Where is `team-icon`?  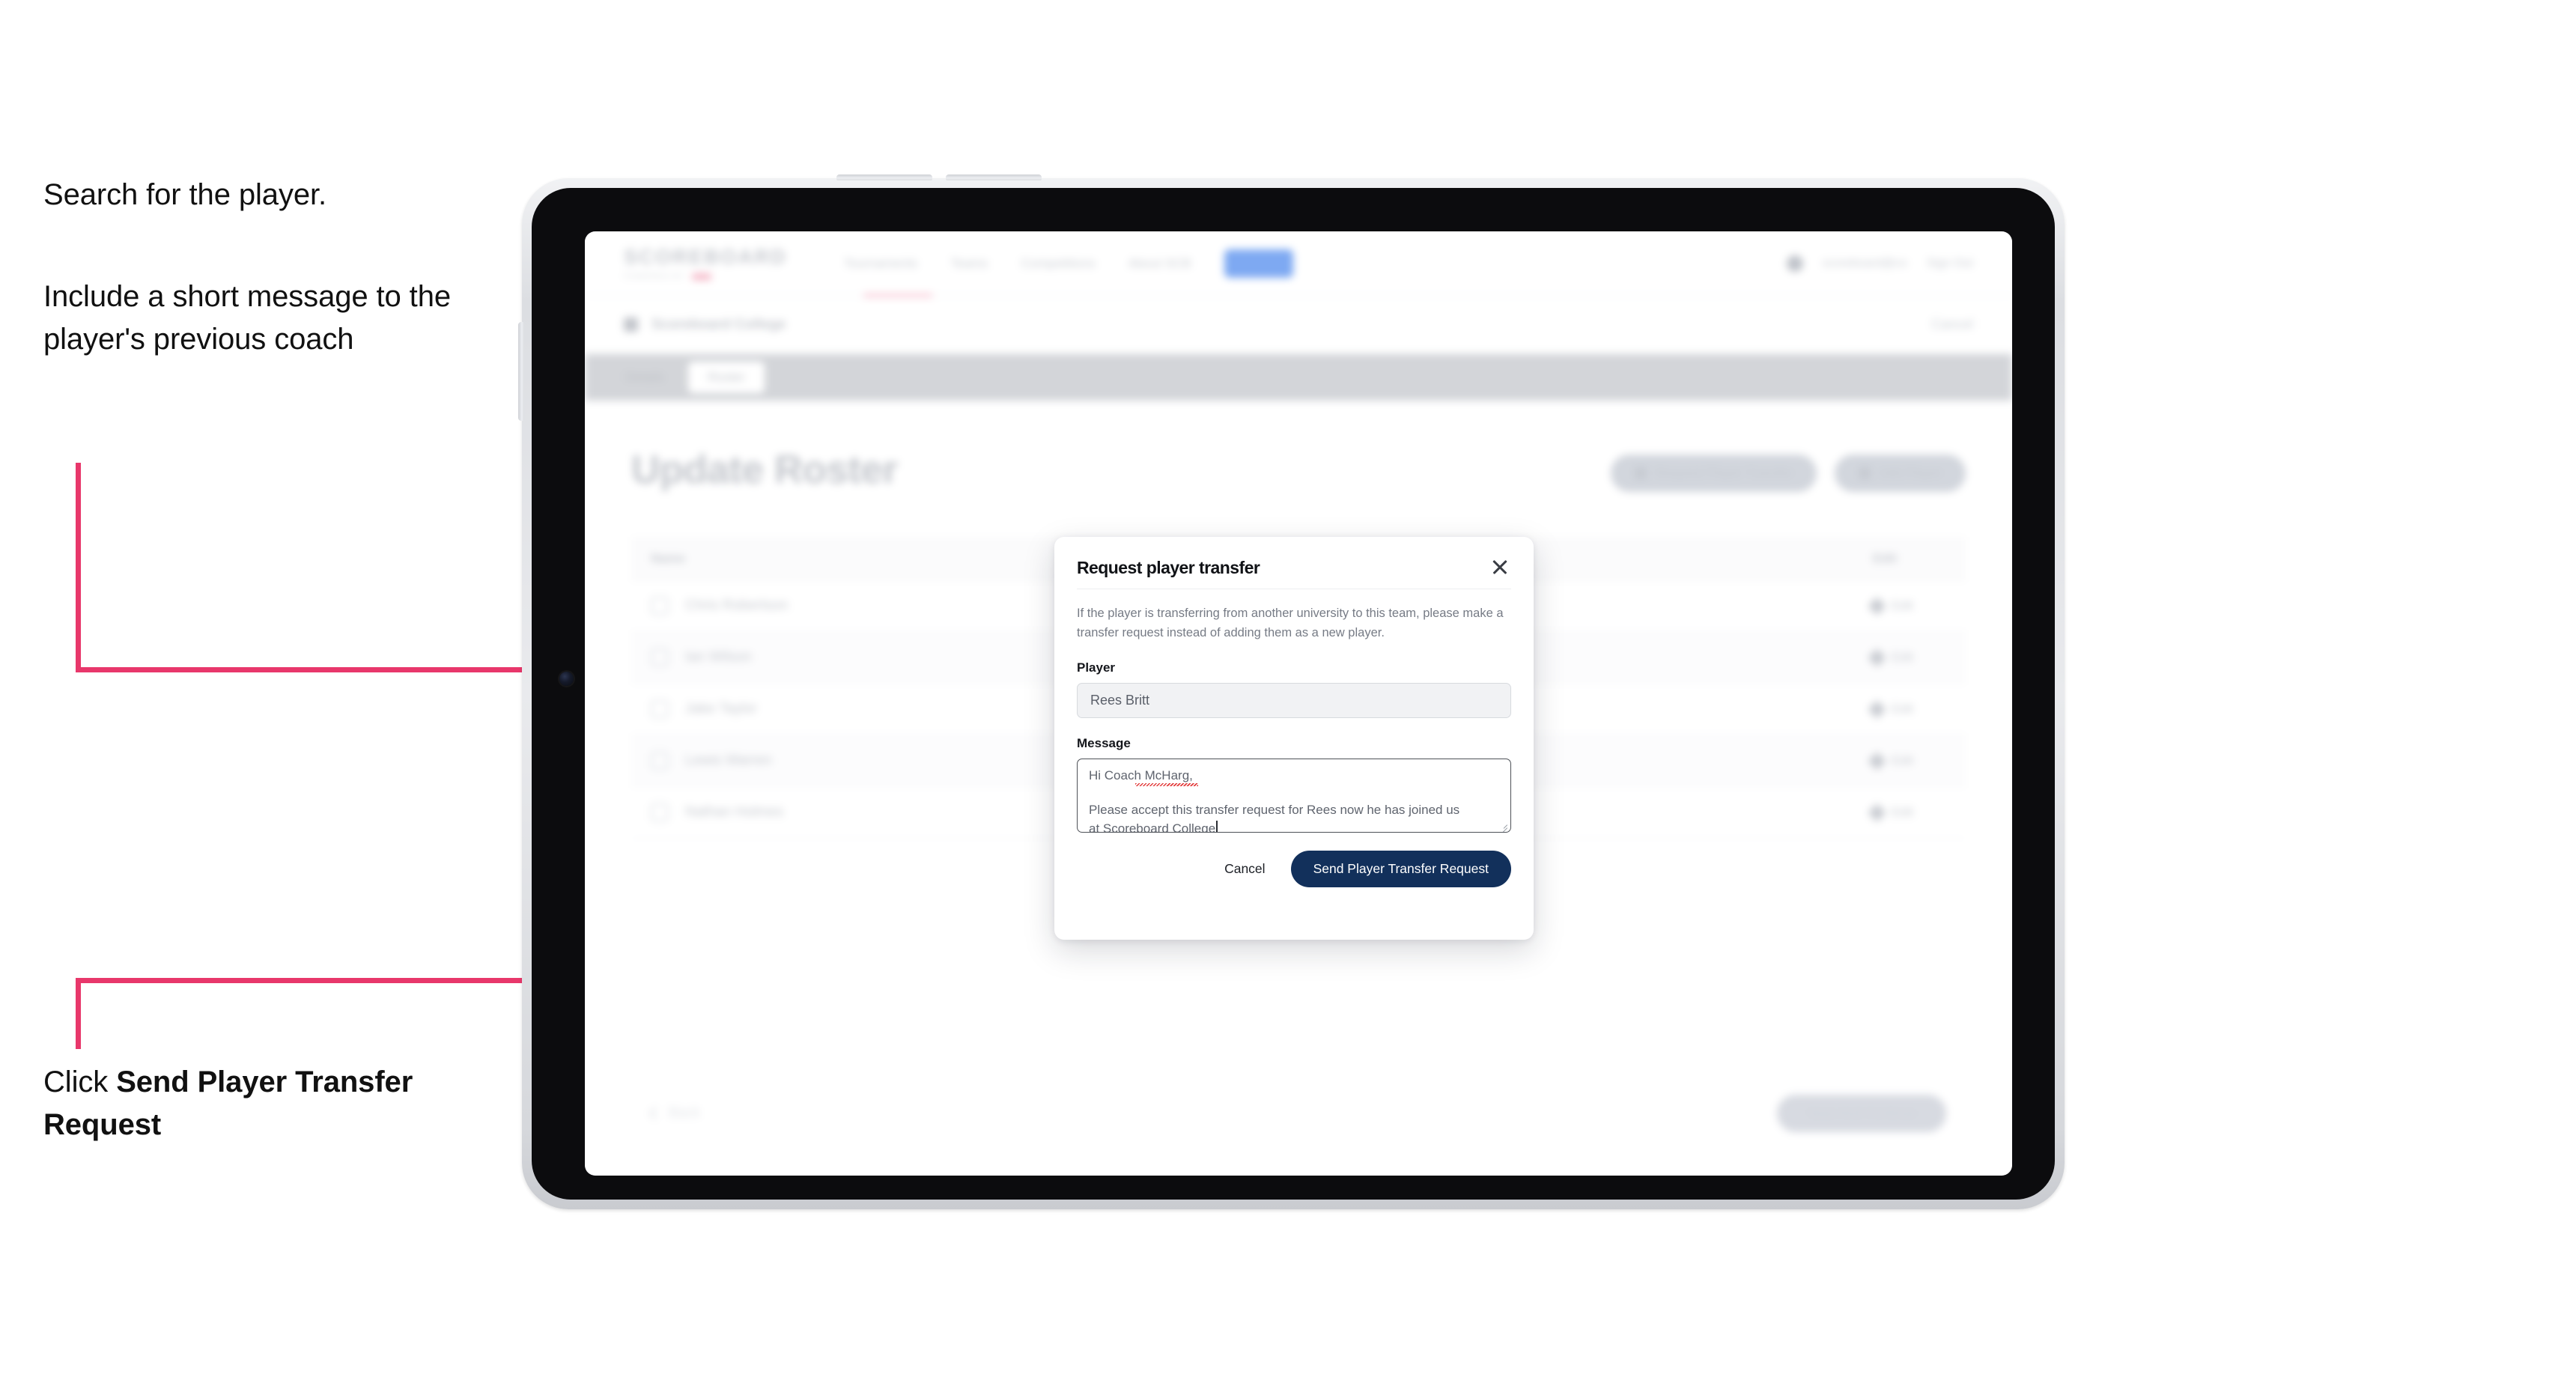
team-icon is located at coordinates (631, 325).